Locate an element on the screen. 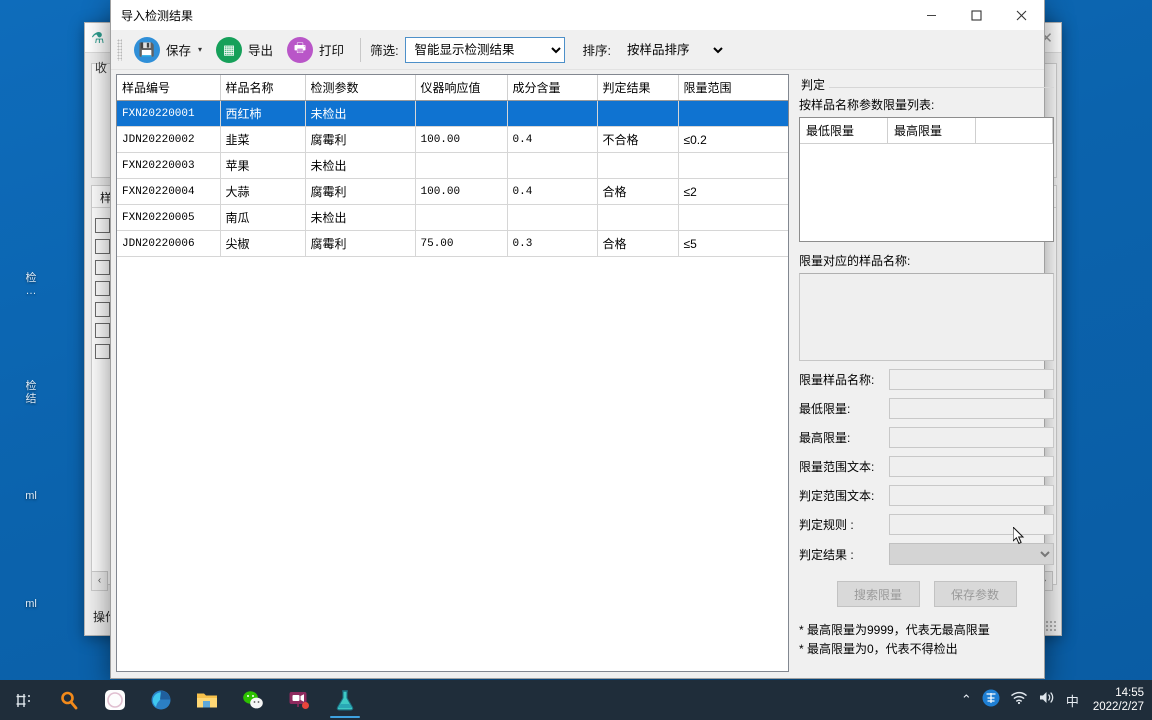  grid-column-header: 判定结果 is located at coordinates (638, 88).